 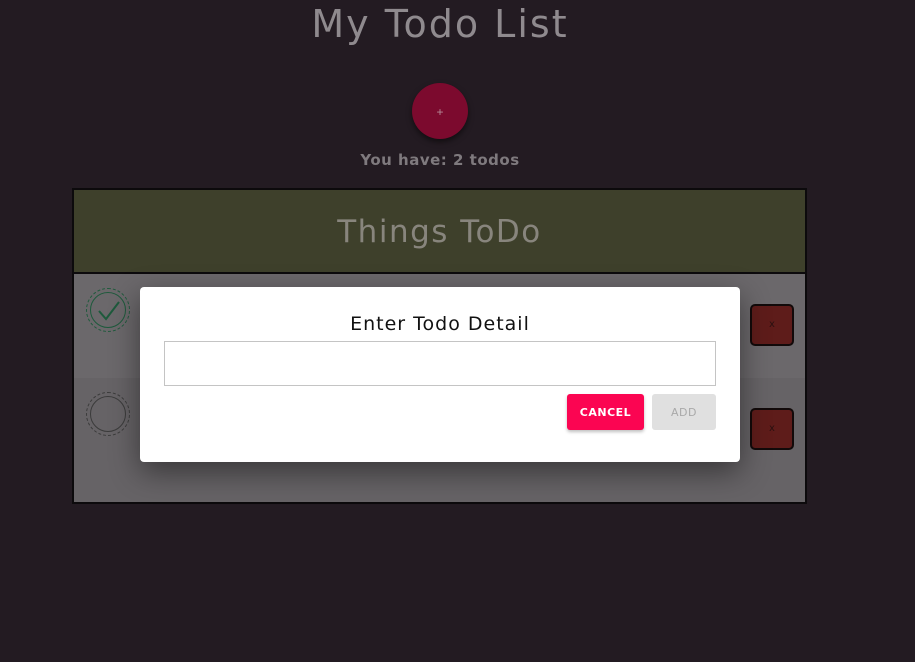 What do you see at coordinates (439, 232) in the screenshot?
I see `list-header: Things ToDo` at bounding box center [439, 232].